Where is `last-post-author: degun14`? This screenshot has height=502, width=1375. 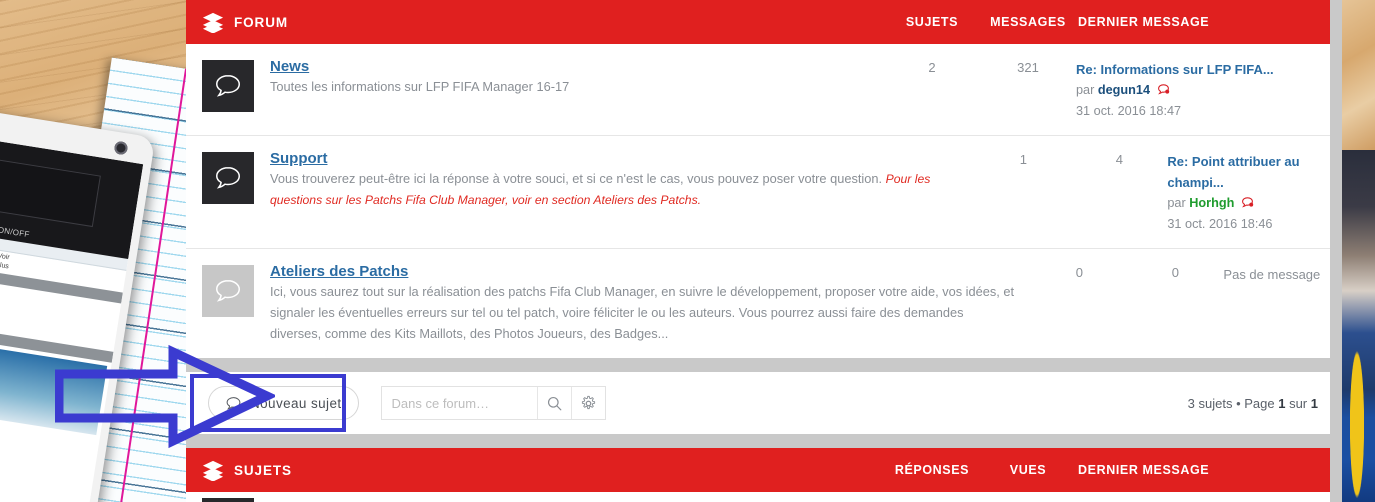
last-post-author: degun14 is located at coordinates (1124, 90).